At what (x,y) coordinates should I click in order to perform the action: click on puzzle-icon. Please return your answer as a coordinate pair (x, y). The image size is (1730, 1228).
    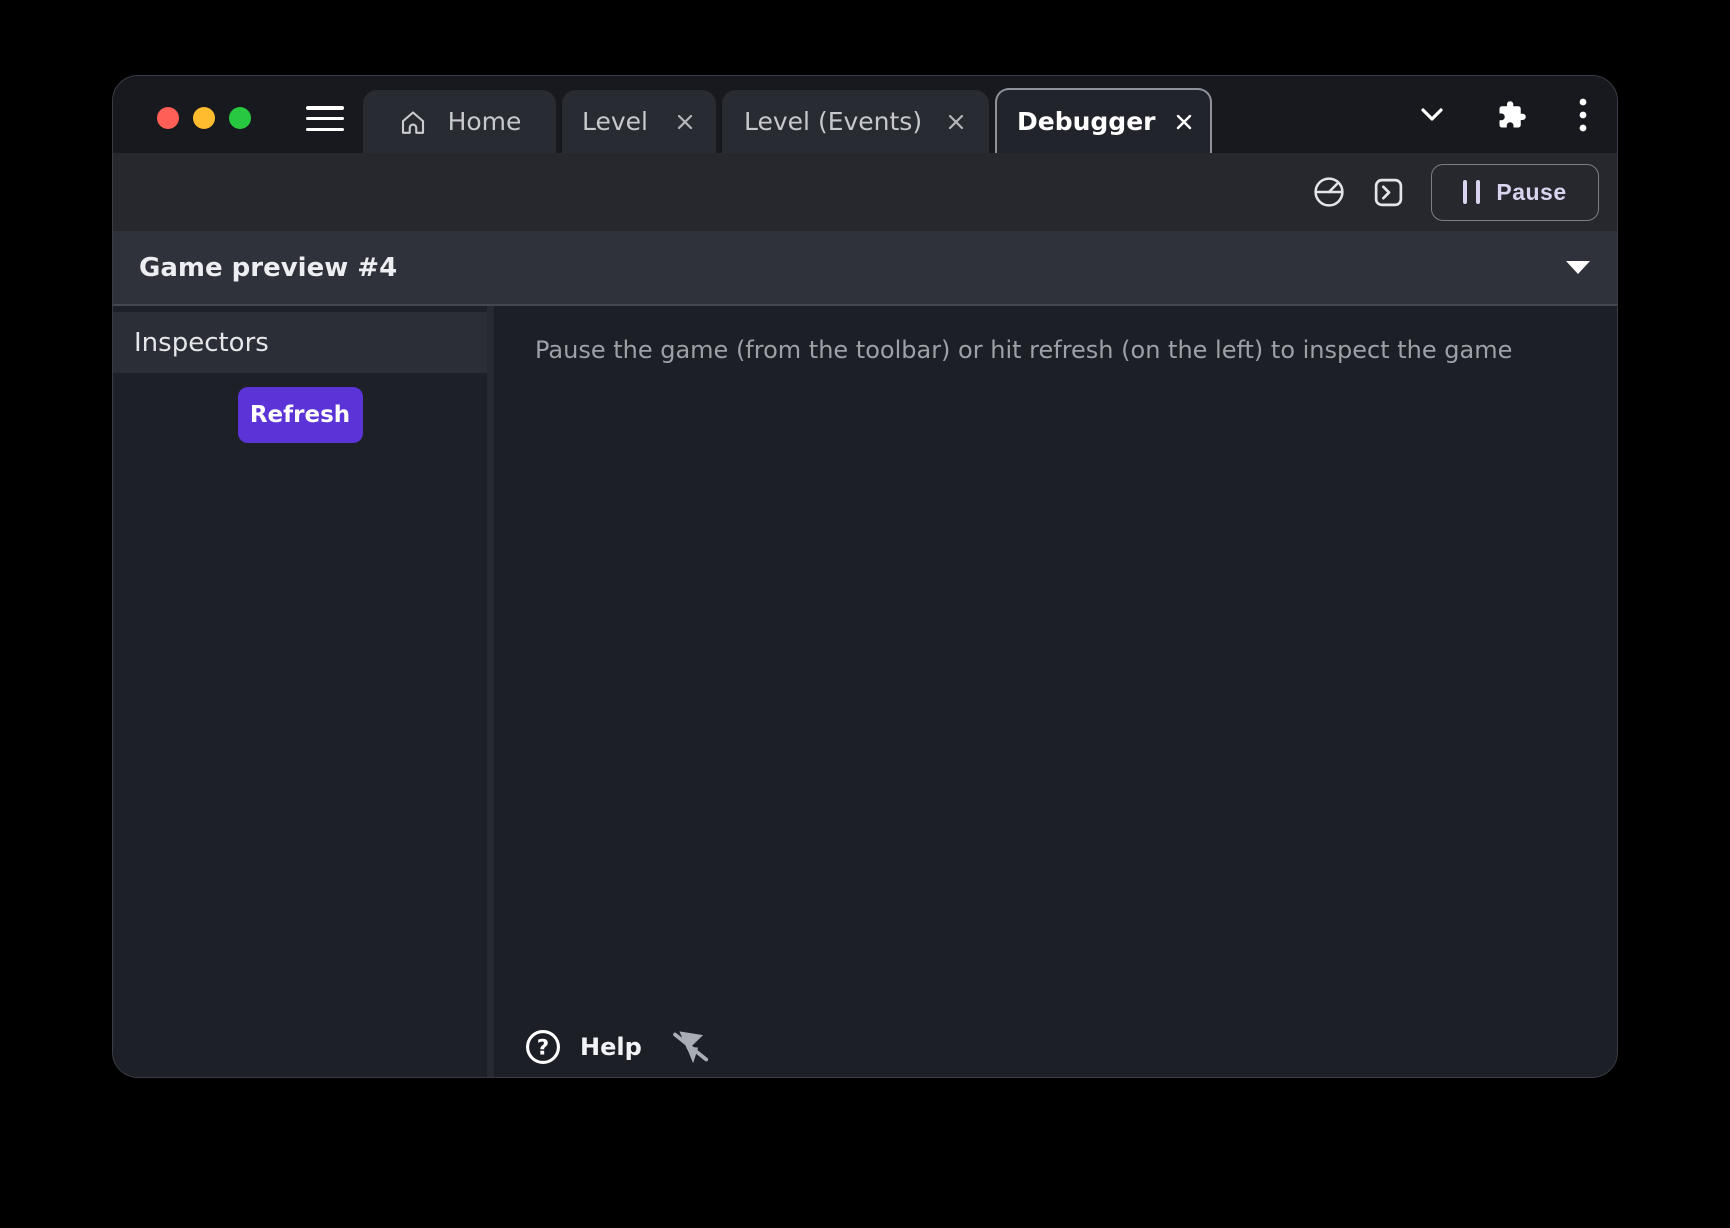
    Looking at the image, I should click on (1512, 115).